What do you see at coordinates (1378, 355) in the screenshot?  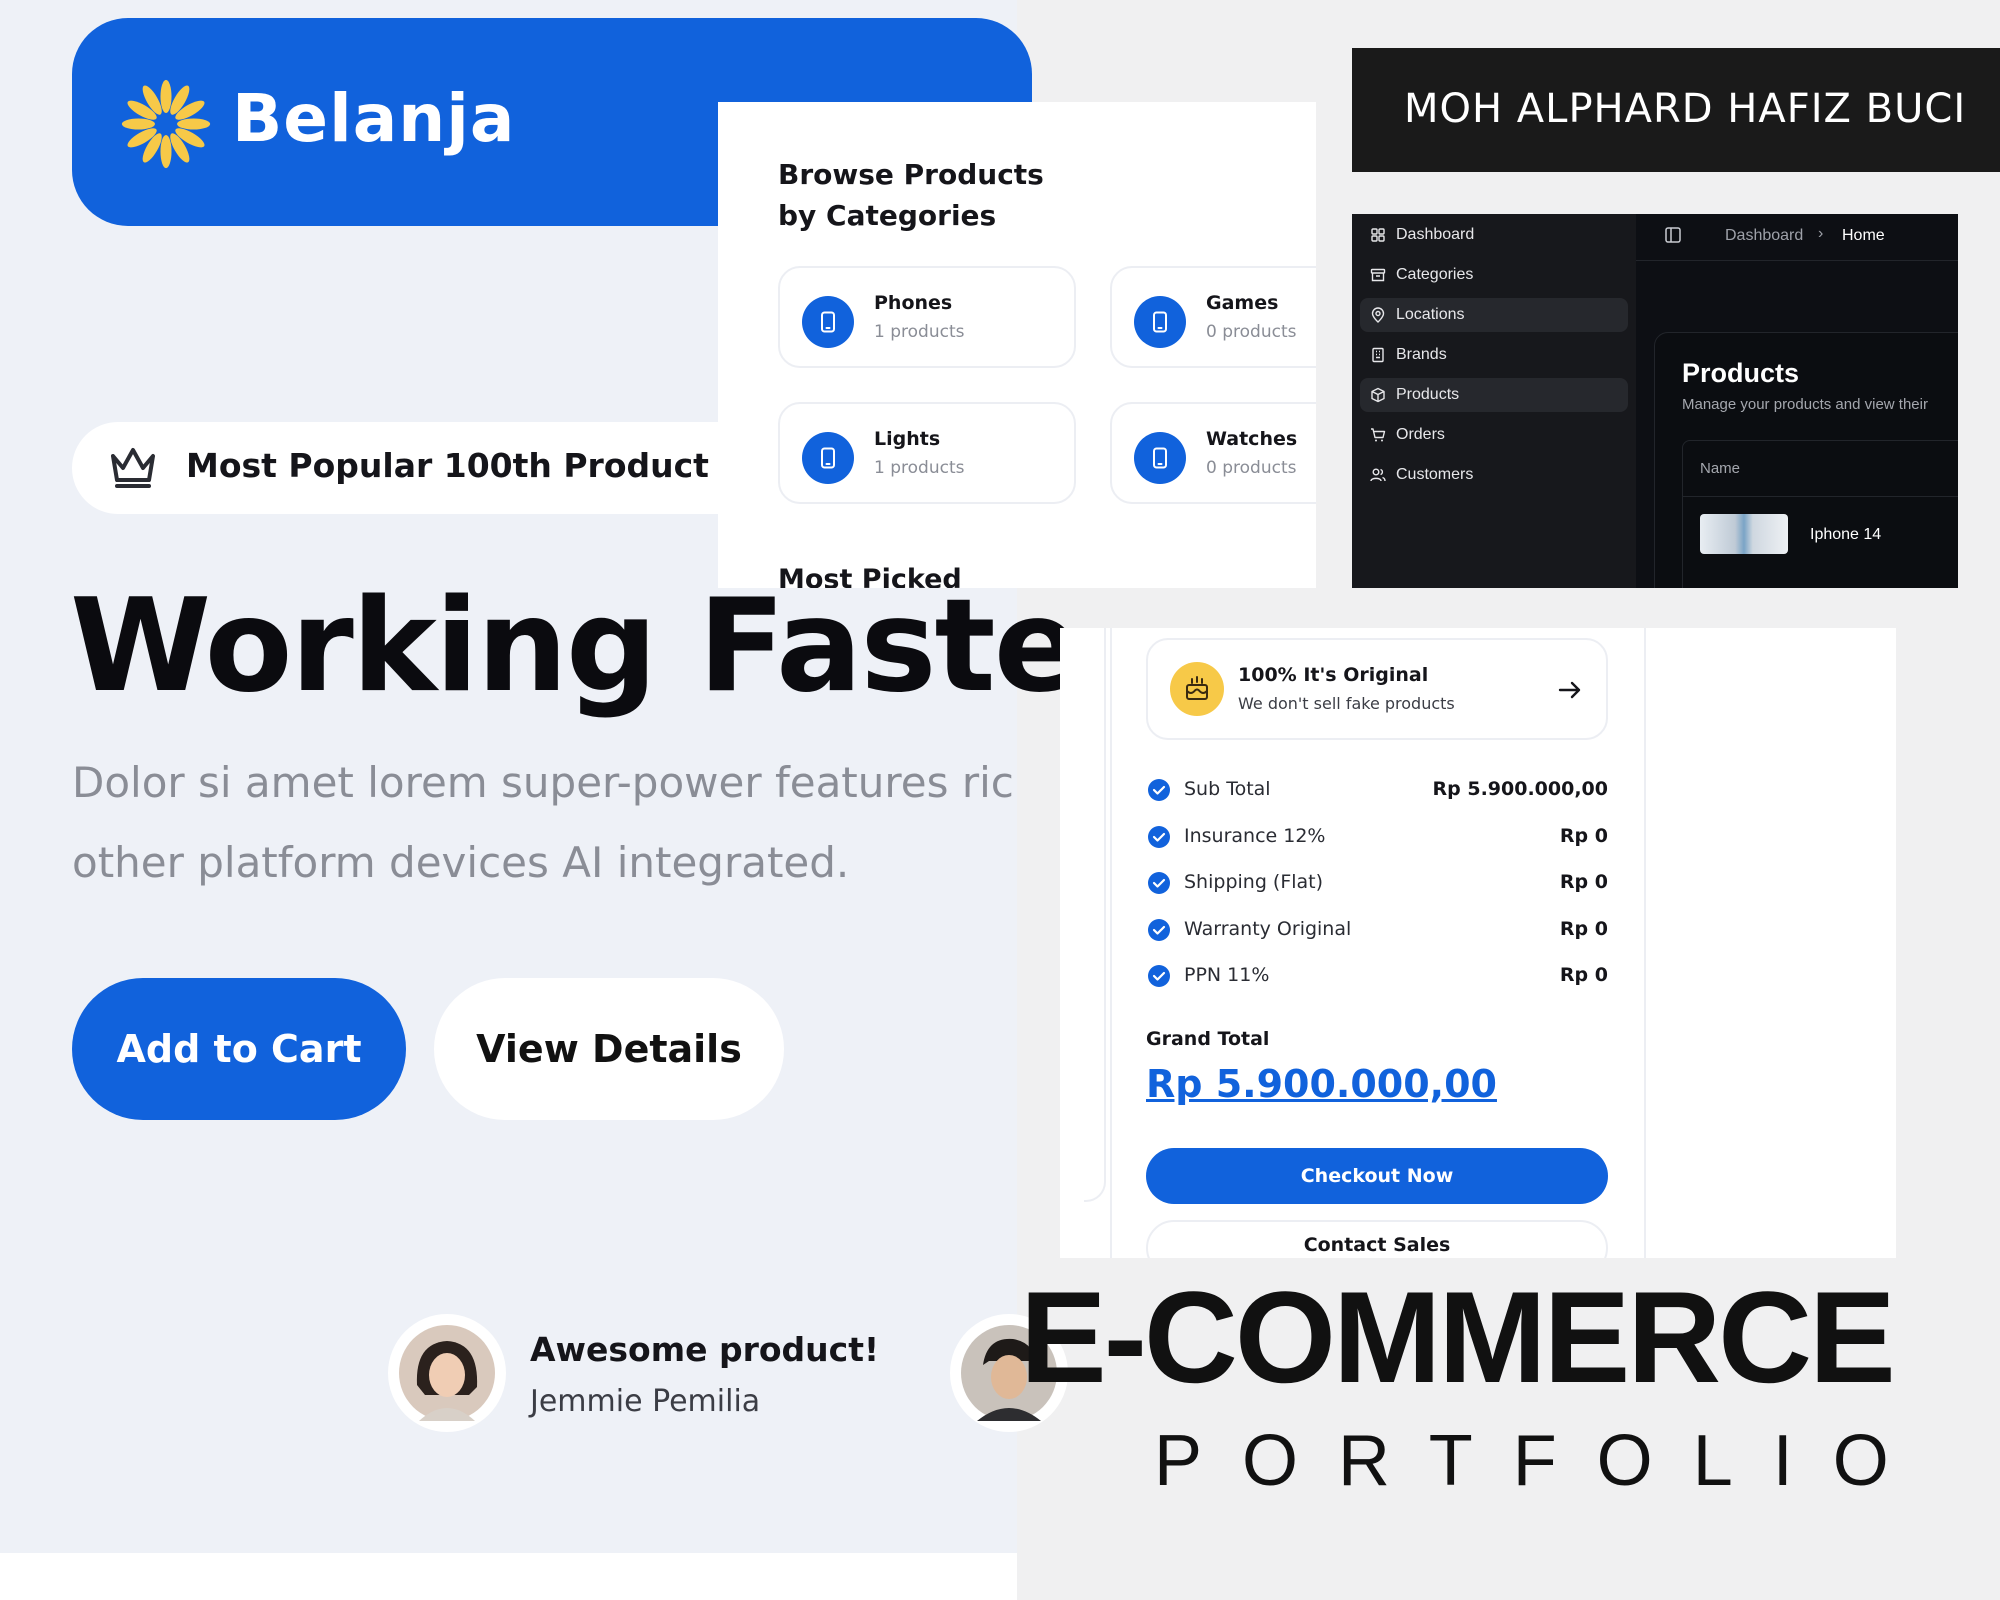 I see `building-icon` at bounding box center [1378, 355].